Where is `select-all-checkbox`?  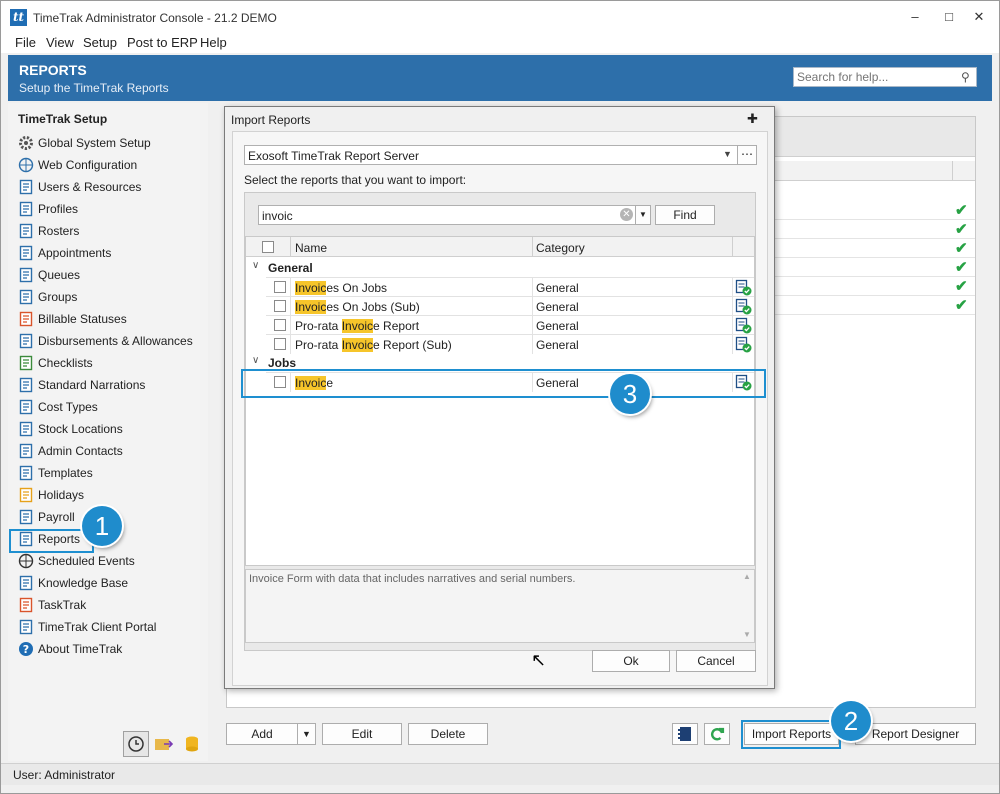
select-all-checkbox is located at coordinates (268, 247).